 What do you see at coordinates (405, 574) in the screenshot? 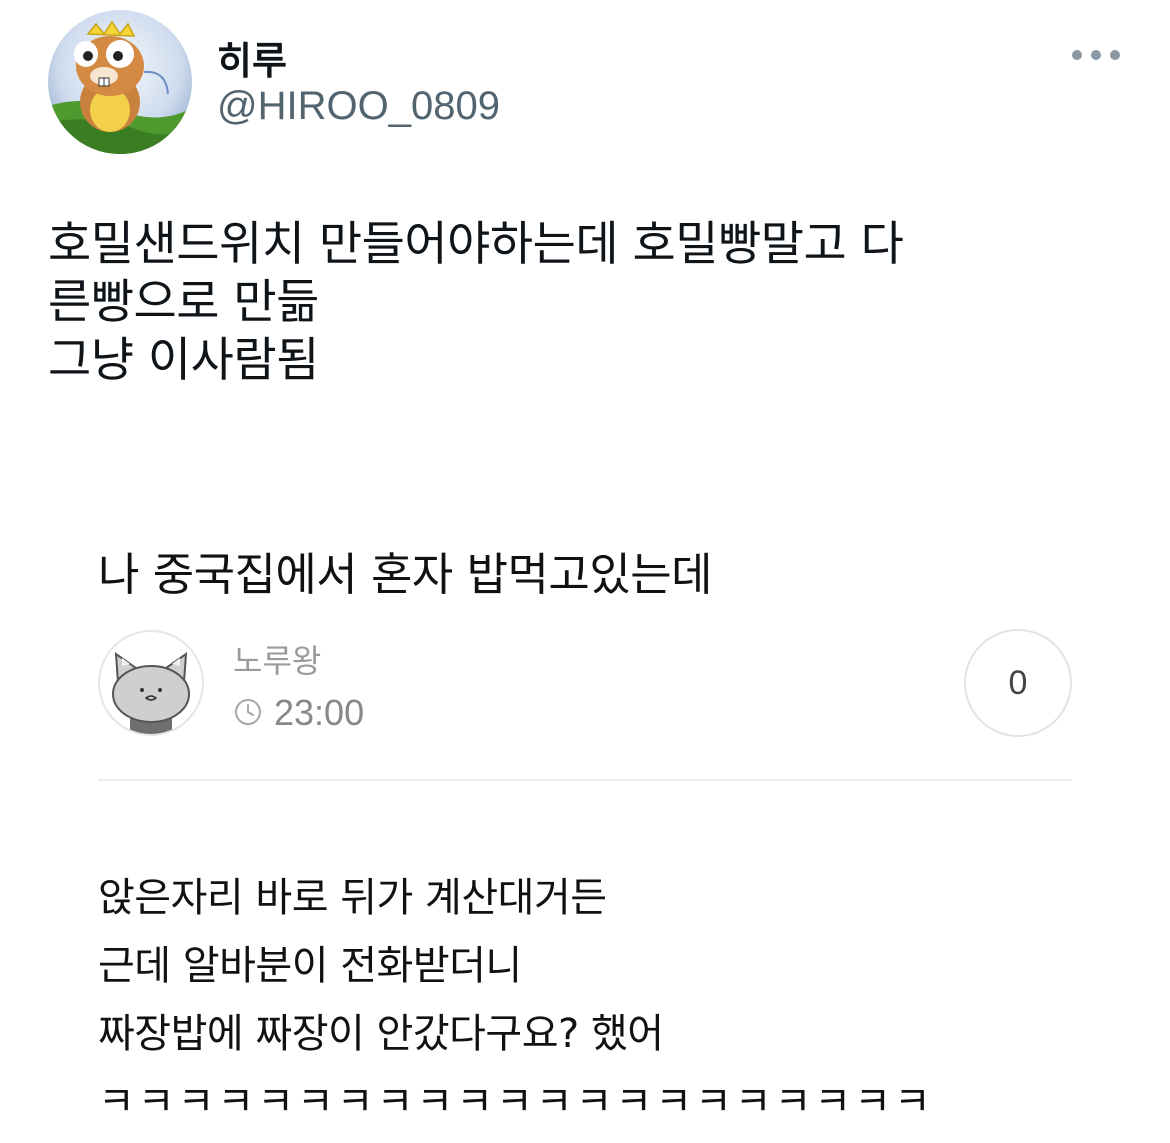
I see `post-title: 나 중국집에서 혼자 밥먹고있는데` at bounding box center [405, 574].